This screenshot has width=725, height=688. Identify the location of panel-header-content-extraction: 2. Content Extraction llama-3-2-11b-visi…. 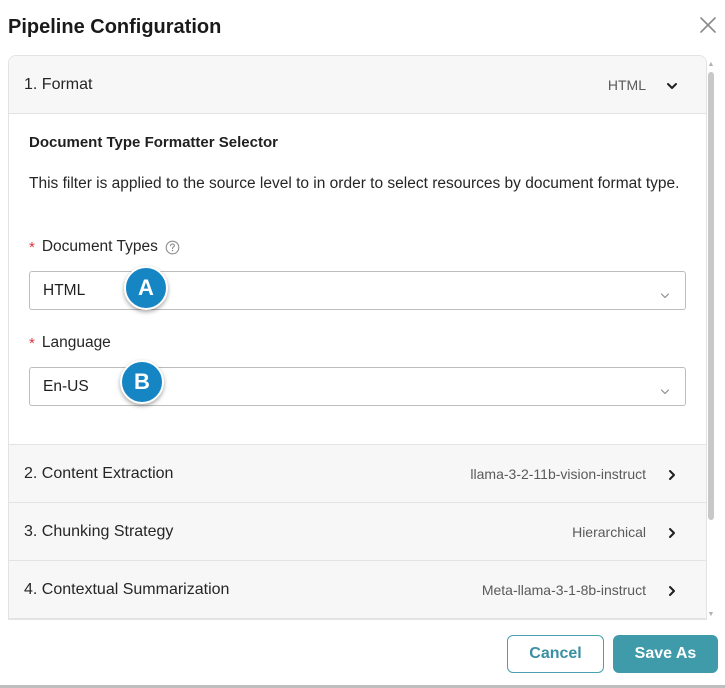
(357, 474).